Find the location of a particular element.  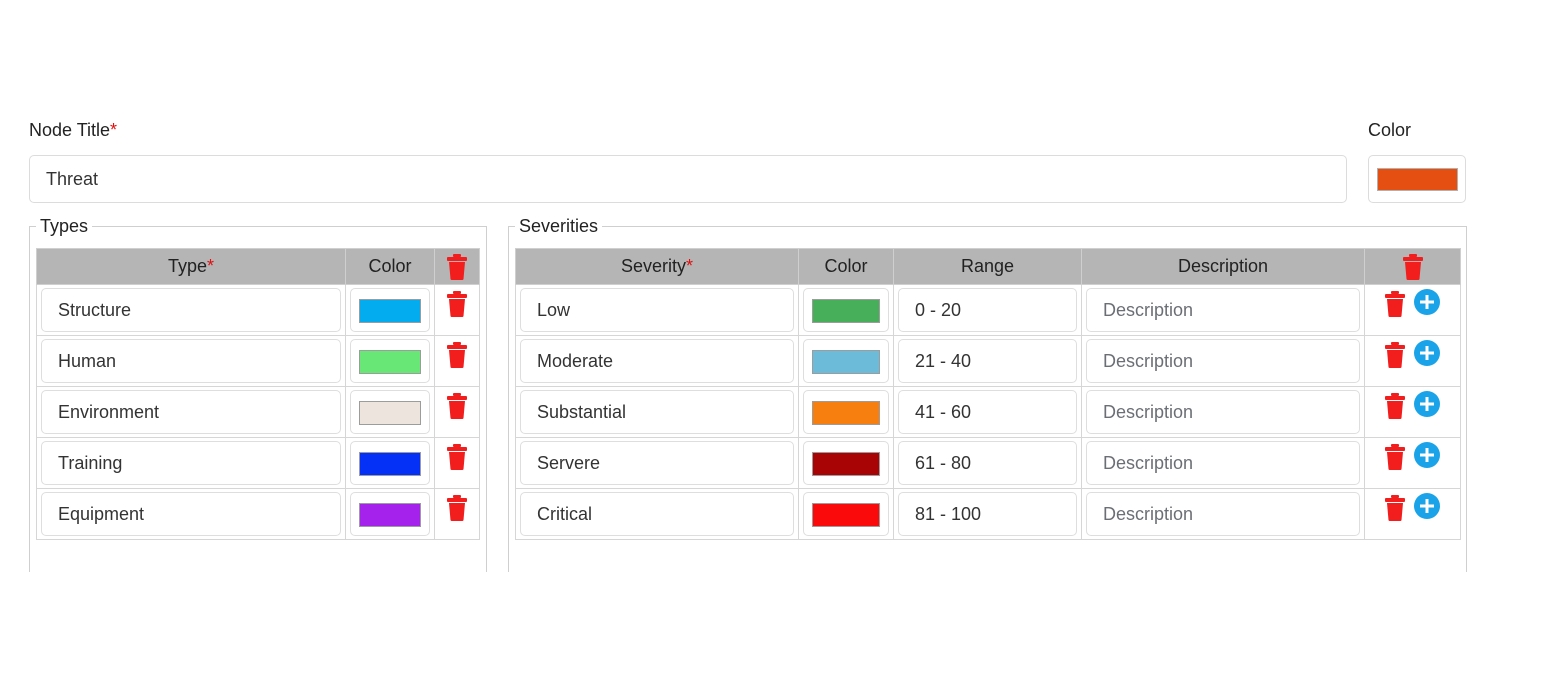

type-name-cell: Training is located at coordinates (191, 463).